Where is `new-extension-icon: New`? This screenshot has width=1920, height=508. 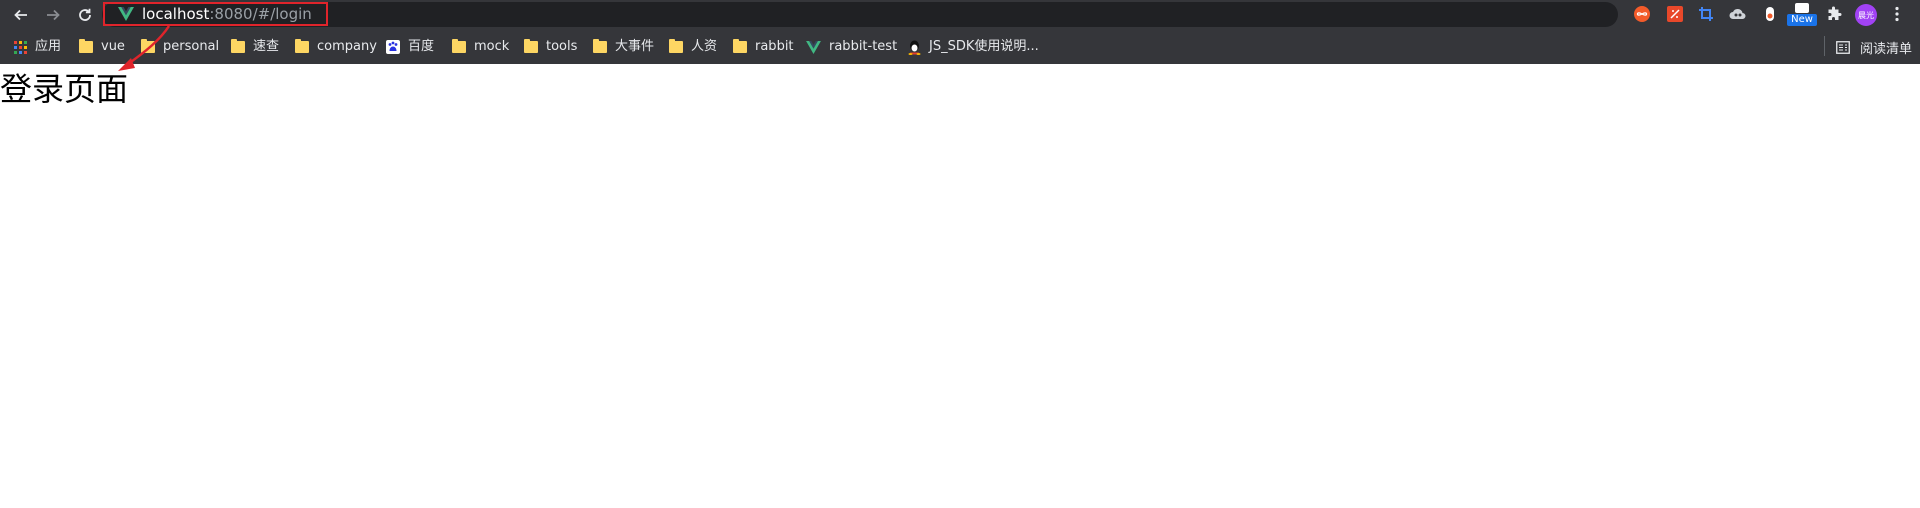
new-extension-icon: New is located at coordinates (1802, 15).